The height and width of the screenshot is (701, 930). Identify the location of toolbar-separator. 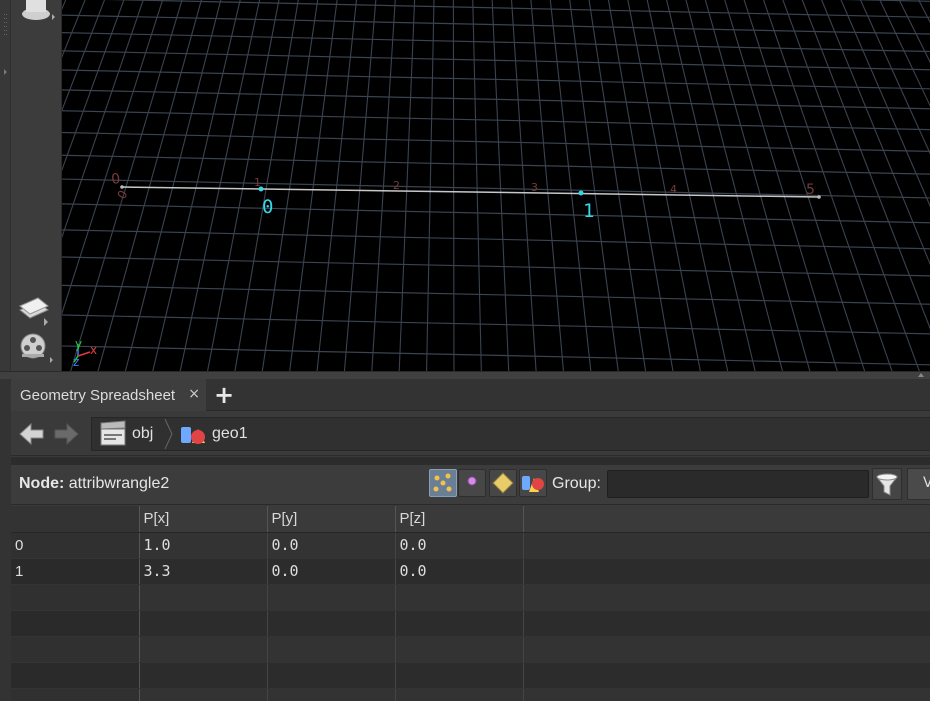
(470, 461).